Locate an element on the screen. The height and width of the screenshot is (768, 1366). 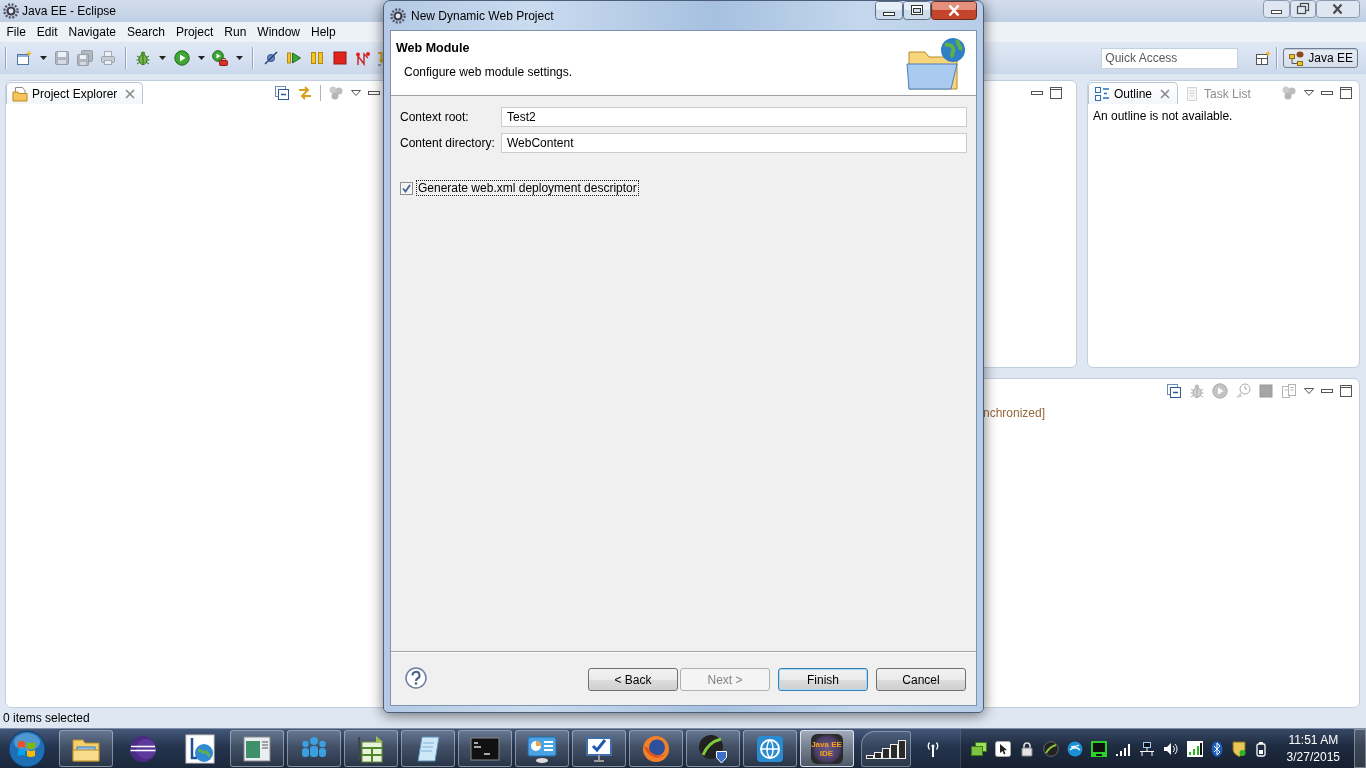
spreadsheet-icon is located at coordinates (370, 748).